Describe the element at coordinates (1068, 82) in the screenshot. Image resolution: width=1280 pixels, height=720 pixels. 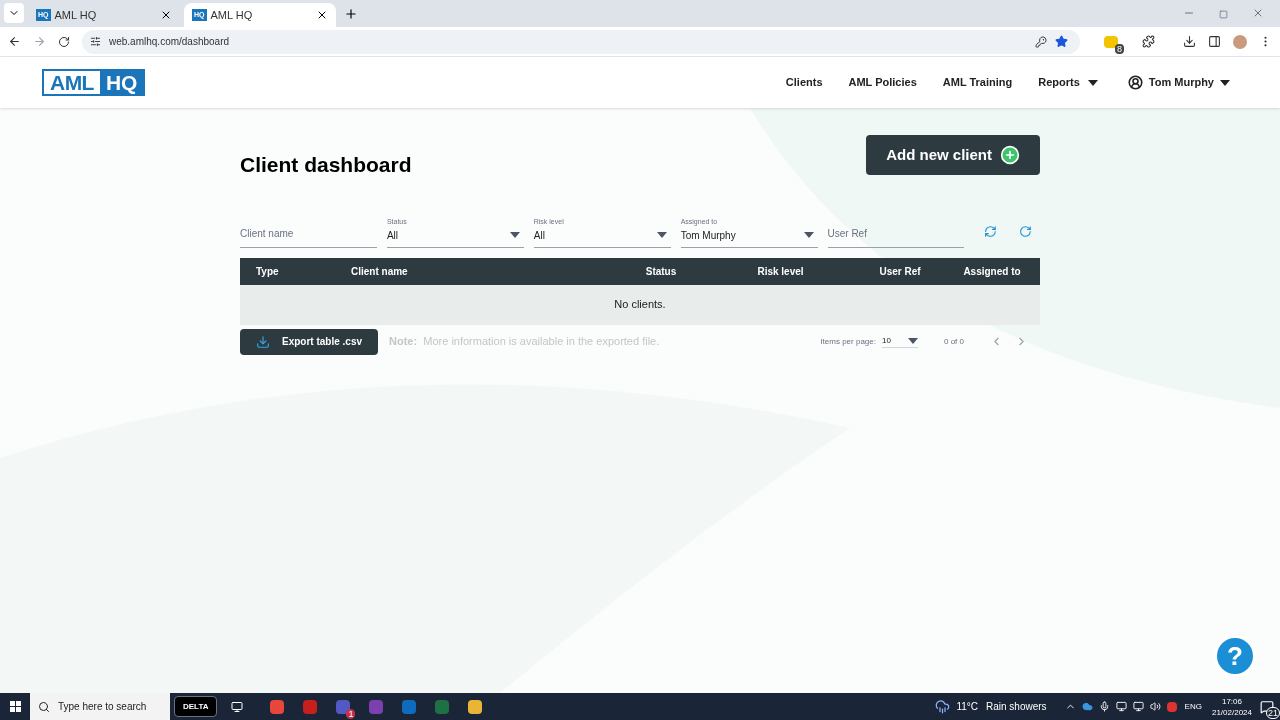
I see `nav-link: Reports` at that location.